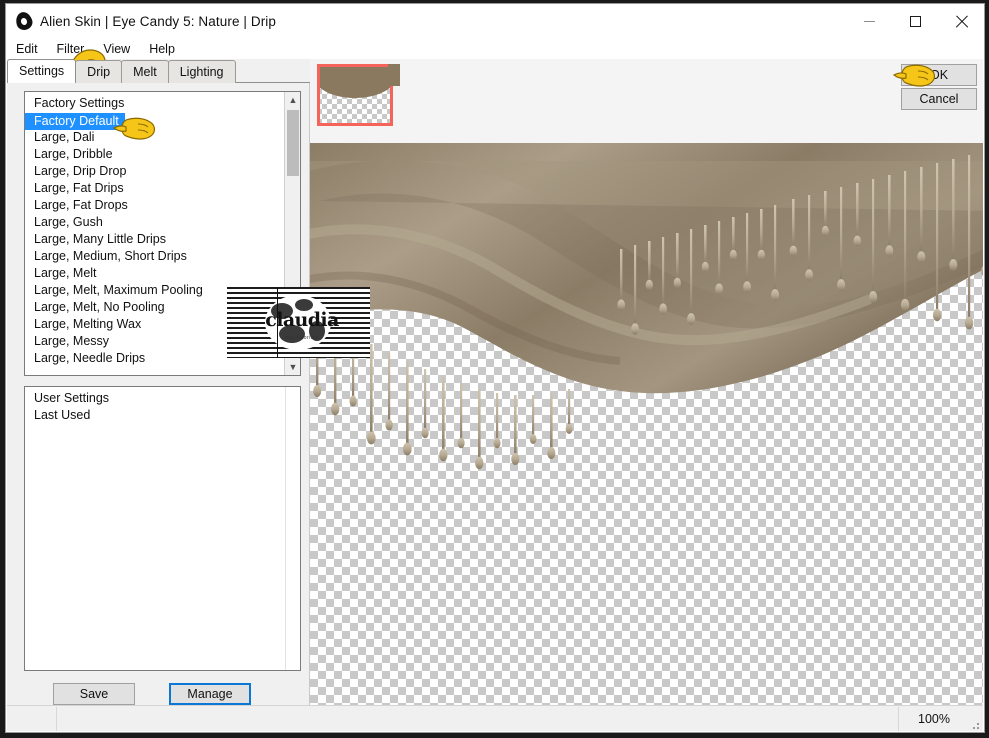 The width and height of the screenshot is (989, 738). Describe the element at coordinates (292, 100) in the screenshot. I see `chevron-up-icon: ▲` at that location.